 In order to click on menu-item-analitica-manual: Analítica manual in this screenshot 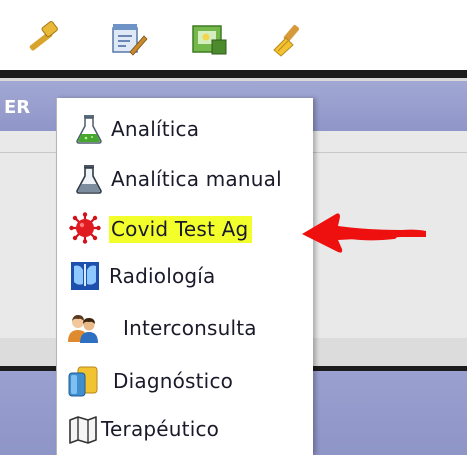, I will do `click(185, 179)`.